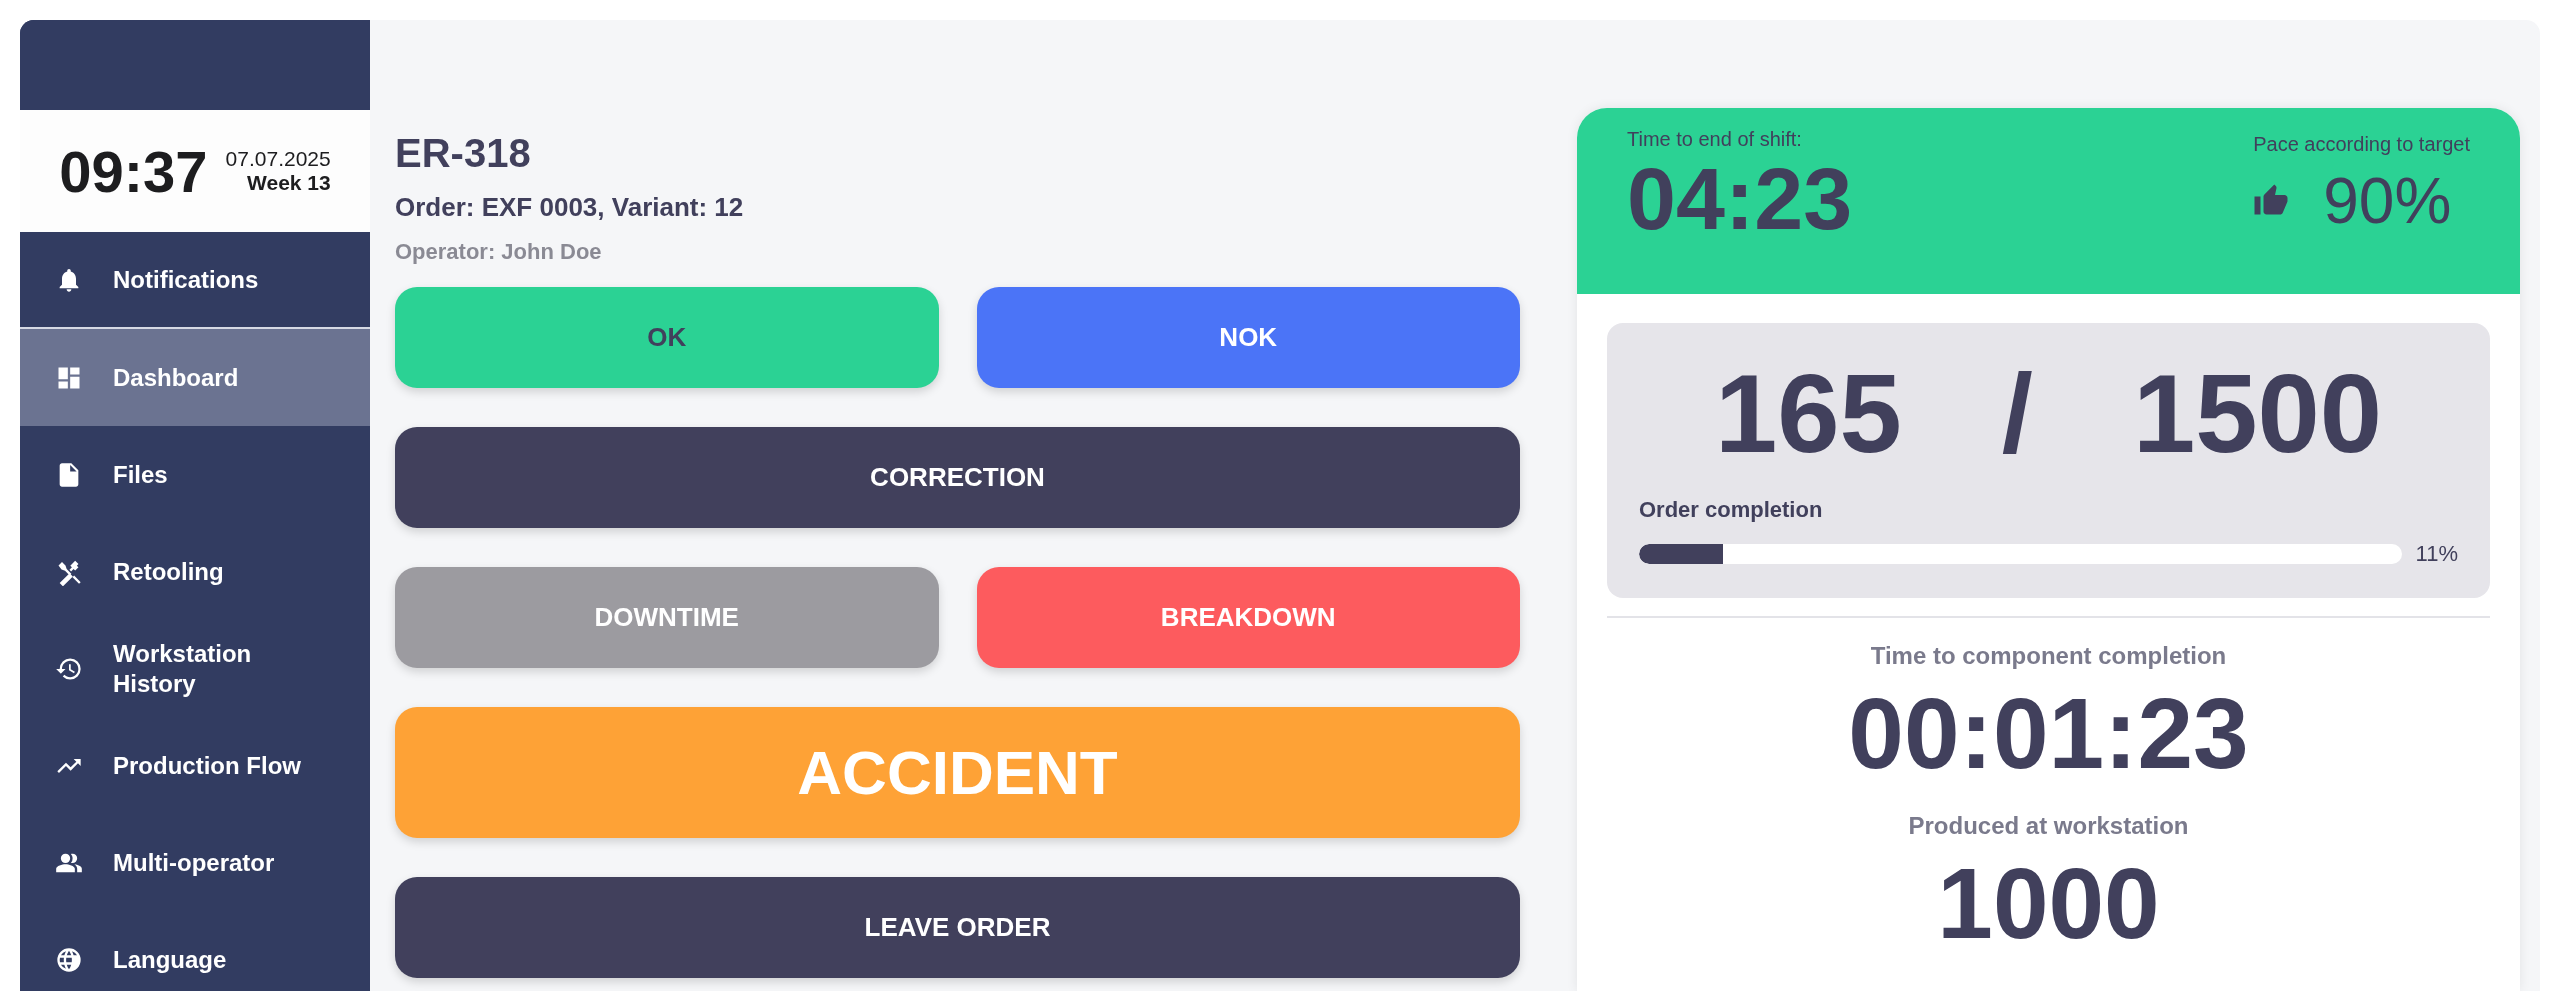 Image resolution: width=2560 pixels, height=991 pixels. I want to click on sidebar-item: Production Flow, so click(195, 765).